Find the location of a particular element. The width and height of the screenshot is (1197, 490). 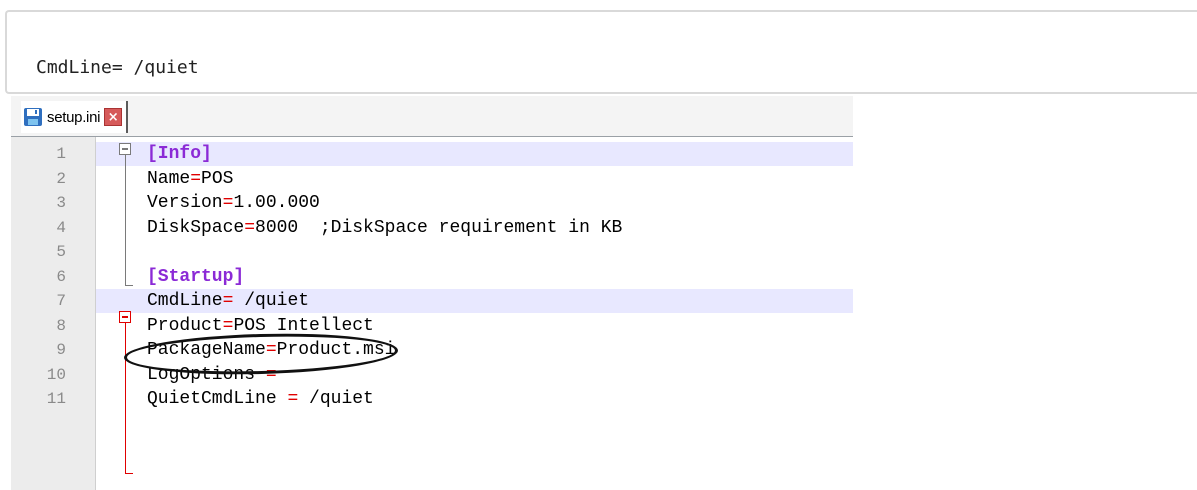

line-number: 8 is located at coordinates (61, 325).